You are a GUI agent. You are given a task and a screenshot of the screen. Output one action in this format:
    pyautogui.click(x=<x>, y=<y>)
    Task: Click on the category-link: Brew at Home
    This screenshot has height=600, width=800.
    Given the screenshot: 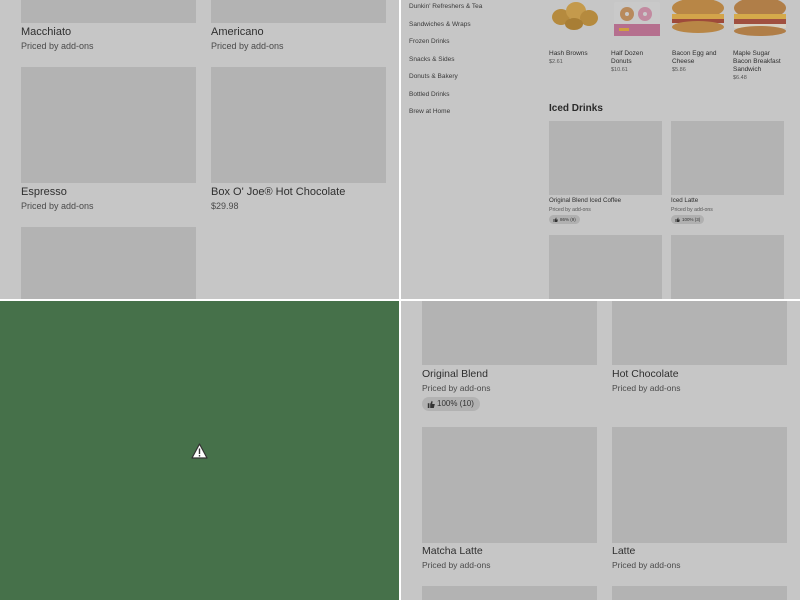 What is the action you would take?
    pyautogui.click(x=429, y=111)
    